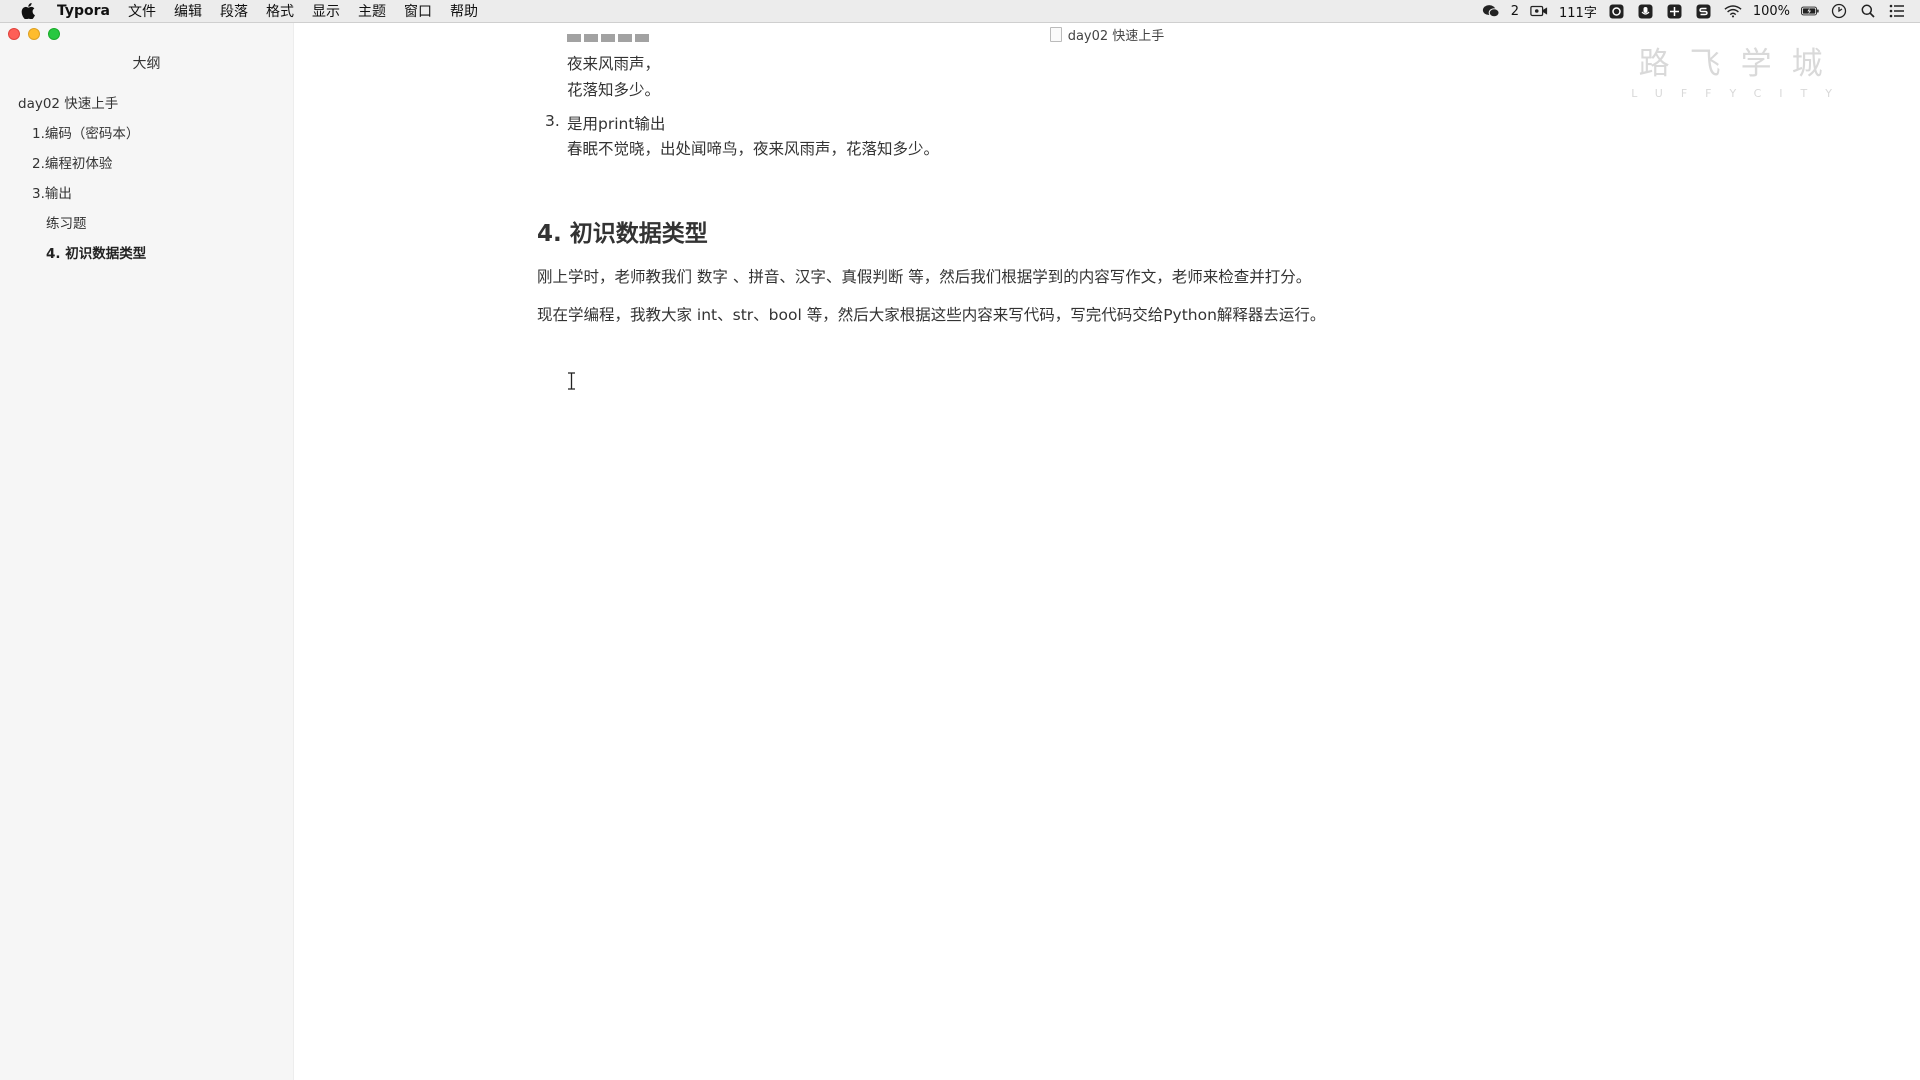 The height and width of the screenshot is (1080, 1920). I want to click on poem-line: 花落知多少。, so click(614, 90).